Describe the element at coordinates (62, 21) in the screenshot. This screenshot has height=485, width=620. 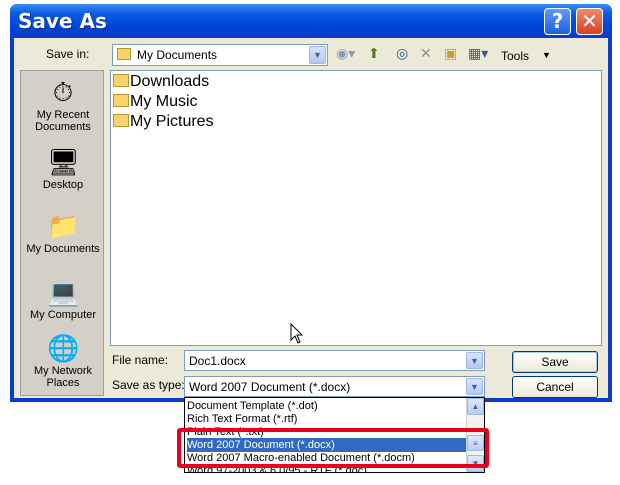
I see `dialog-title: Save As` at that location.